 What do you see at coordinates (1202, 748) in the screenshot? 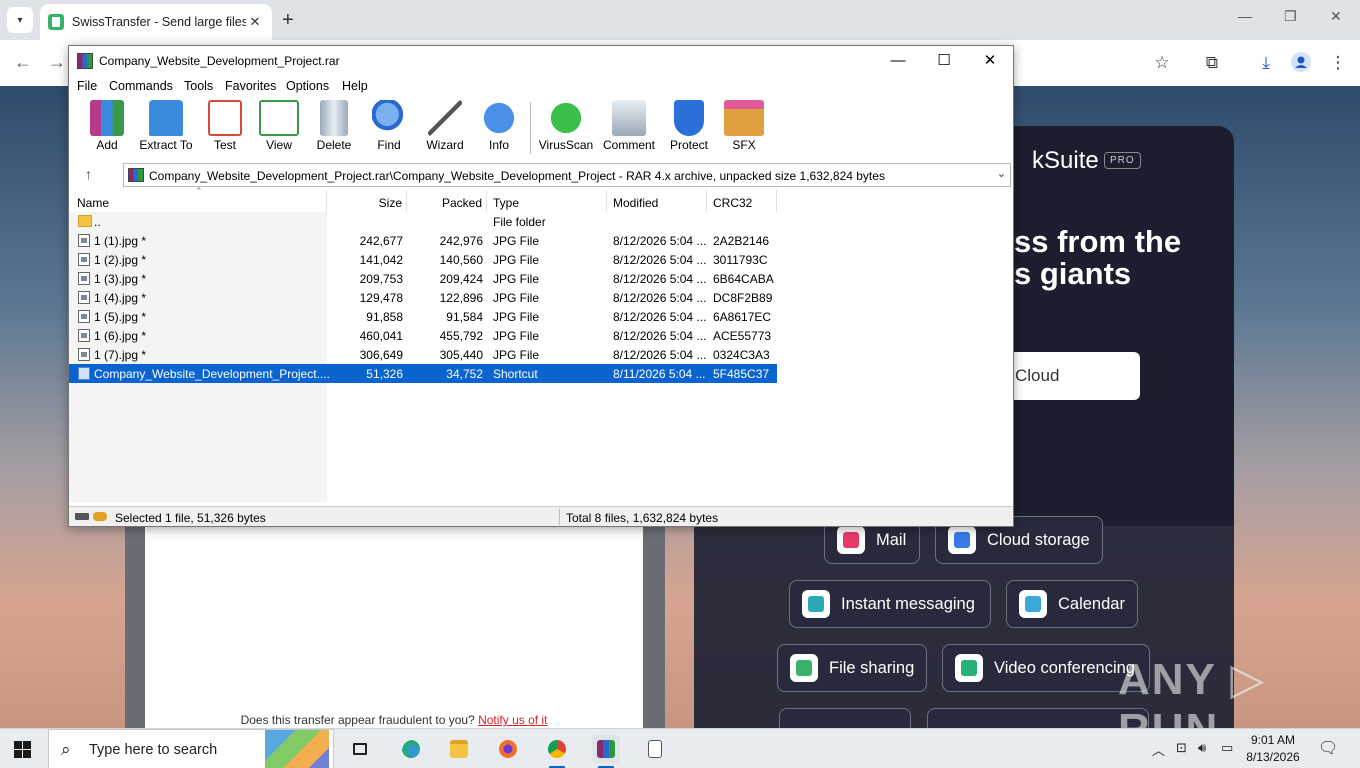
I see `volume-icon: 🔊︎` at bounding box center [1202, 748].